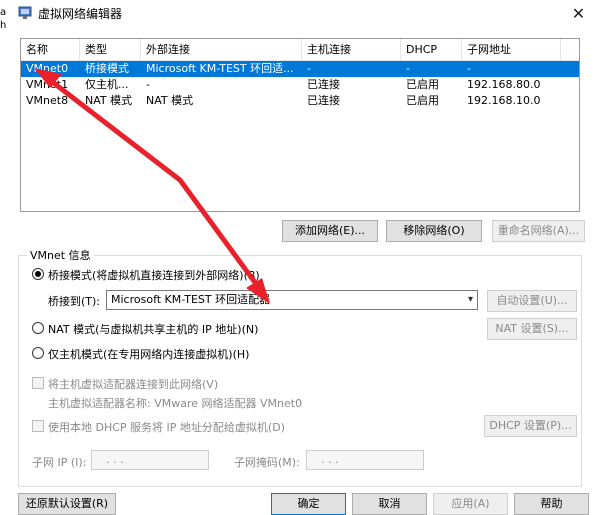 This screenshot has width=597, height=515. I want to click on list-header: 名称 类型 外部连接 主机连接 DHCP 子网地址, so click(300, 50).